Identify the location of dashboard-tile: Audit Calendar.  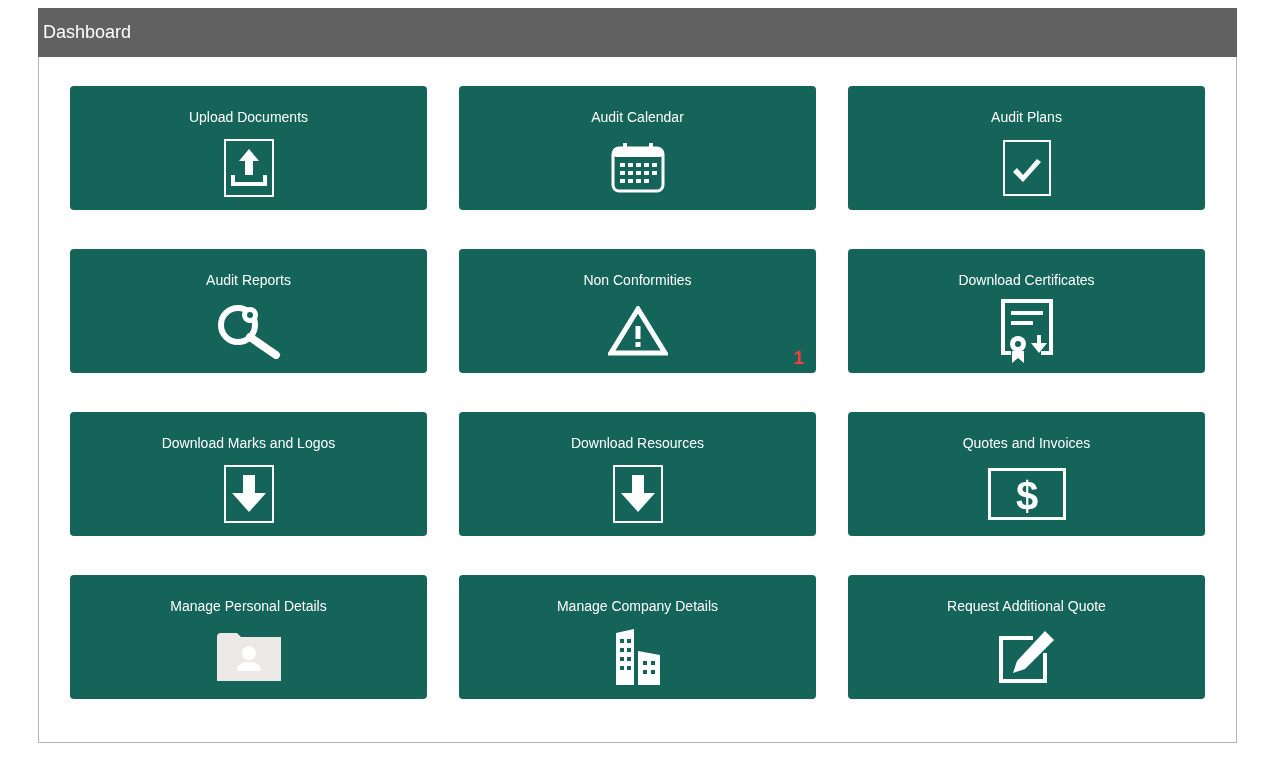
(637, 148).